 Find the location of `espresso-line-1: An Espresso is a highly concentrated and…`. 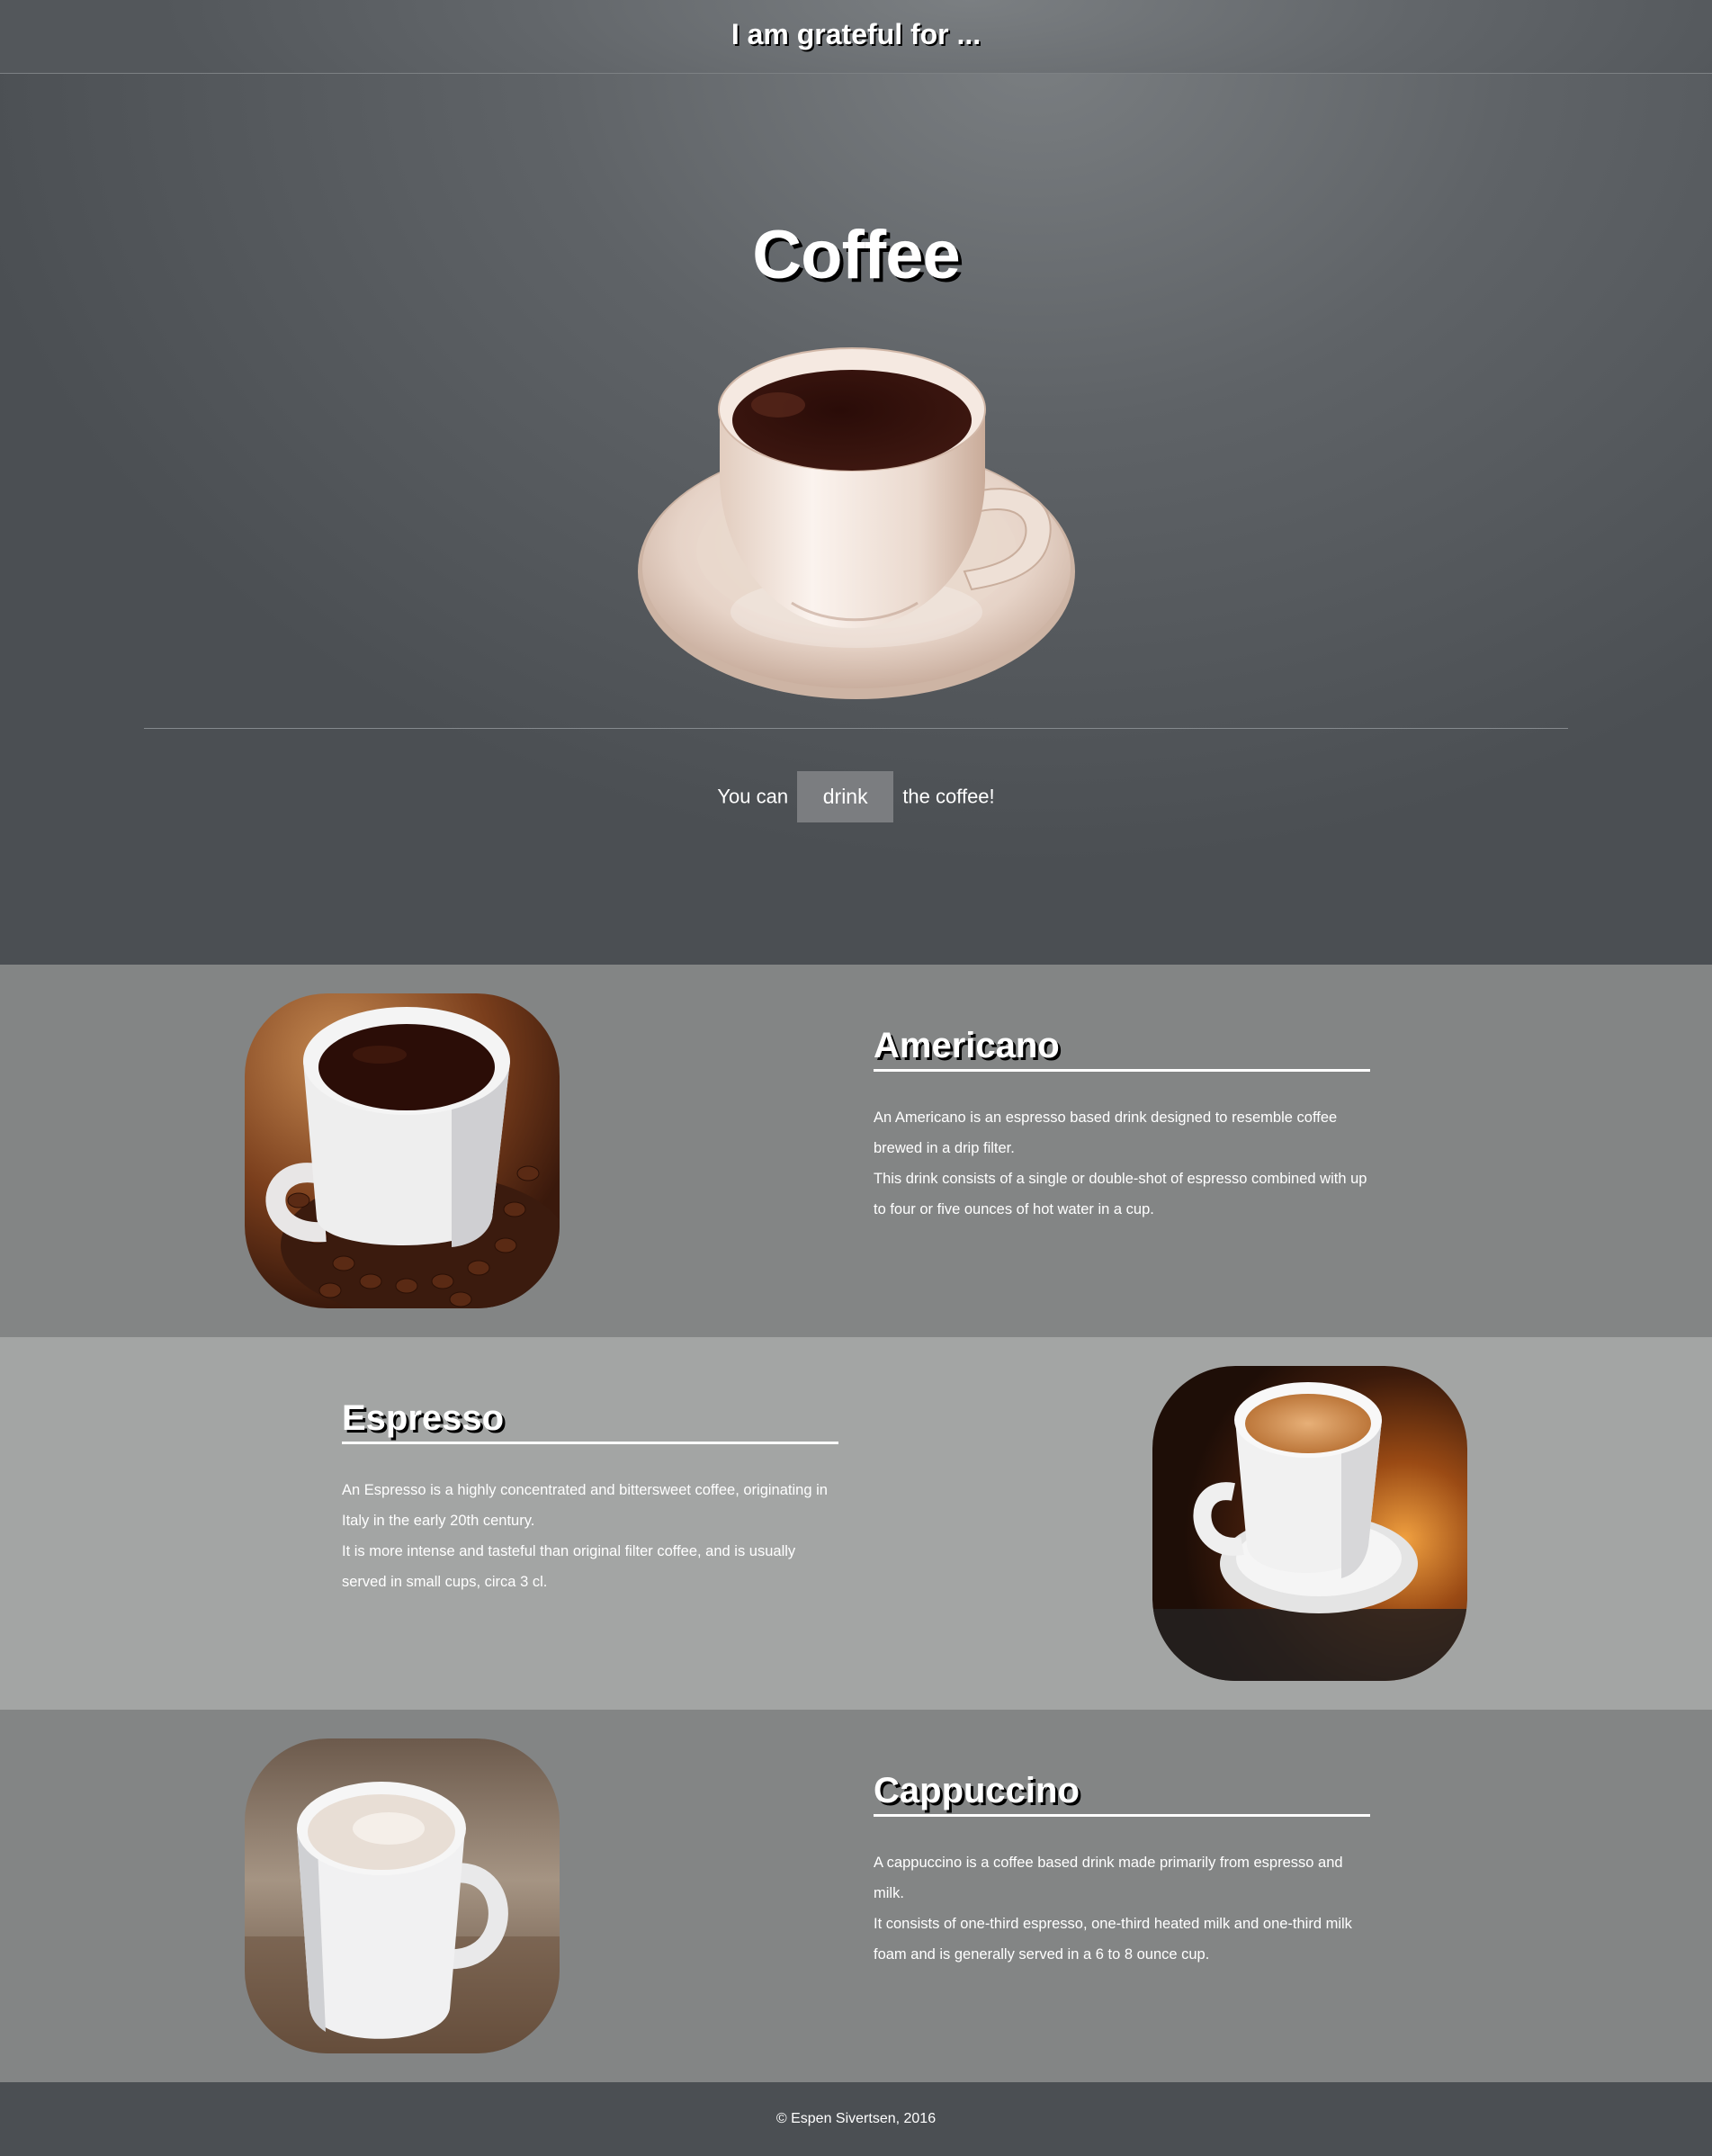

espresso-line-1: An Espresso is a highly concentrated and… is located at coordinates (585, 1505).